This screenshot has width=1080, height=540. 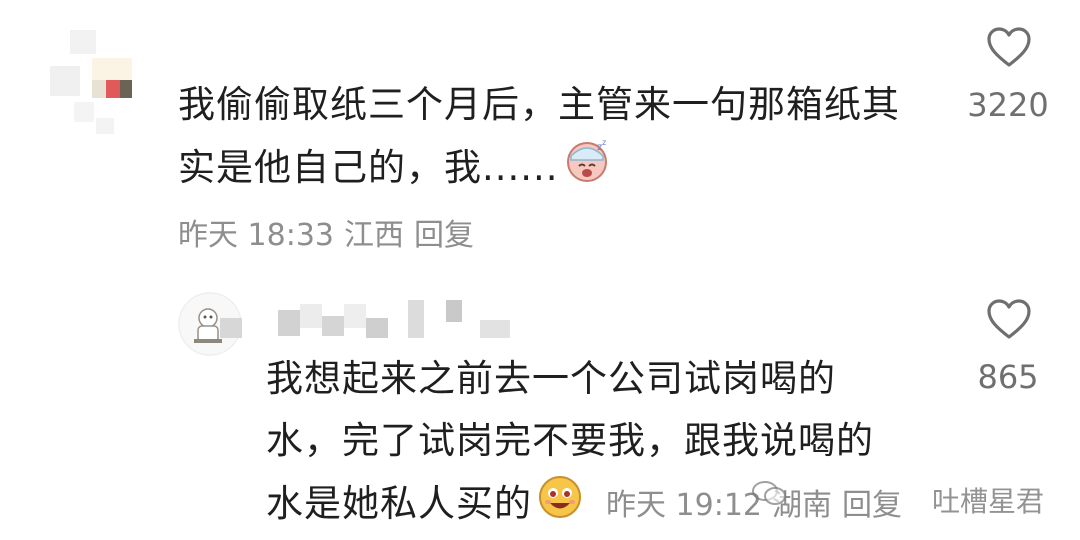 What do you see at coordinates (551, 378) in the screenshot?
I see `comment-line: 我想起来之前去一个公司试岗喝的` at bounding box center [551, 378].